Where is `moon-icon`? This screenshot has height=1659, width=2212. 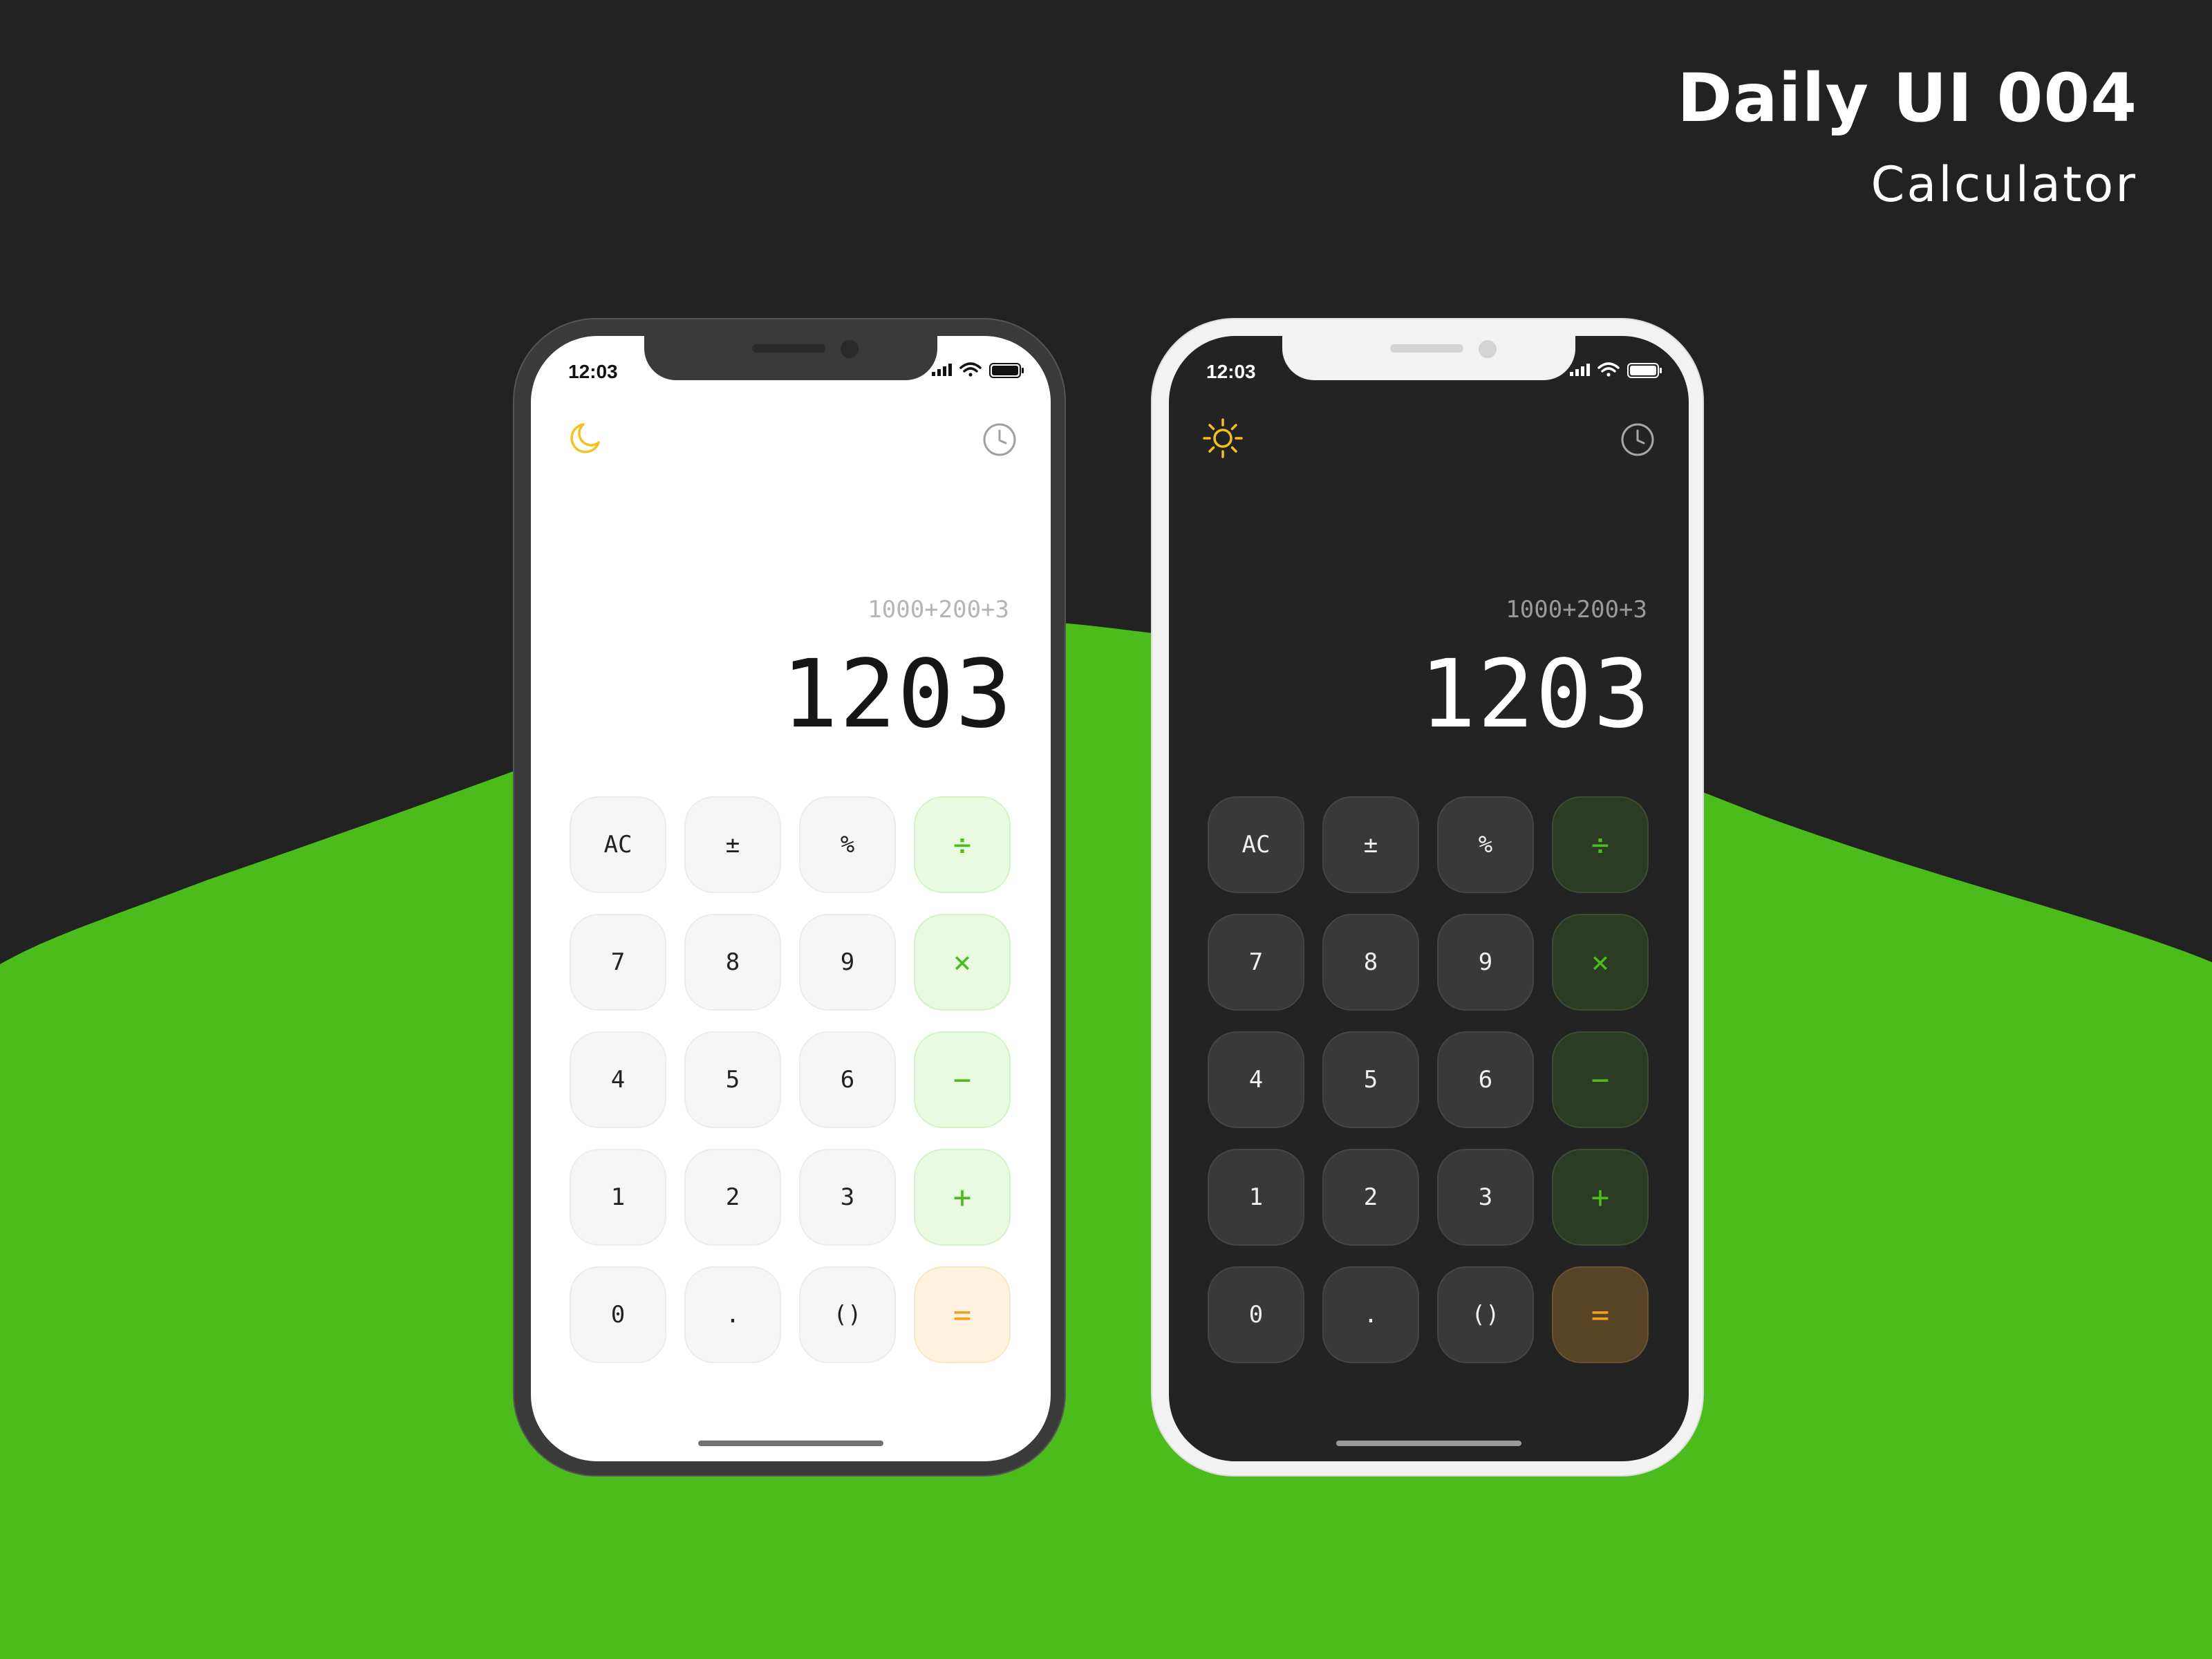 moon-icon is located at coordinates (585, 439).